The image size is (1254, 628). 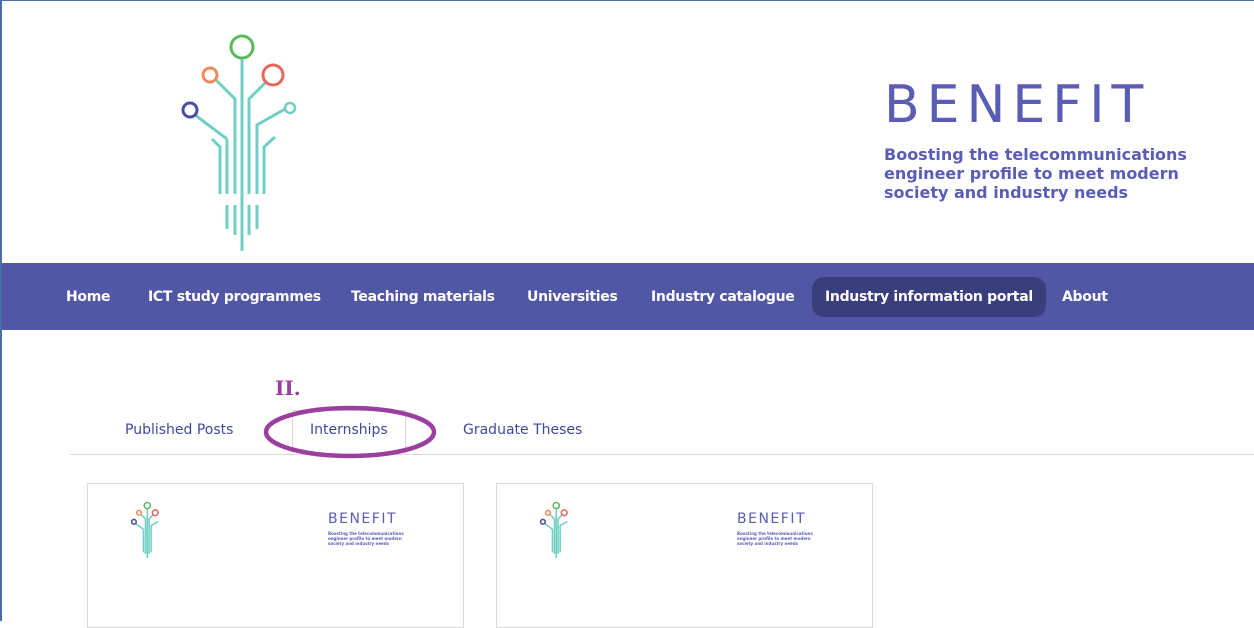 I want to click on tab-graduate-theses: Graduate Theses, so click(x=522, y=430).